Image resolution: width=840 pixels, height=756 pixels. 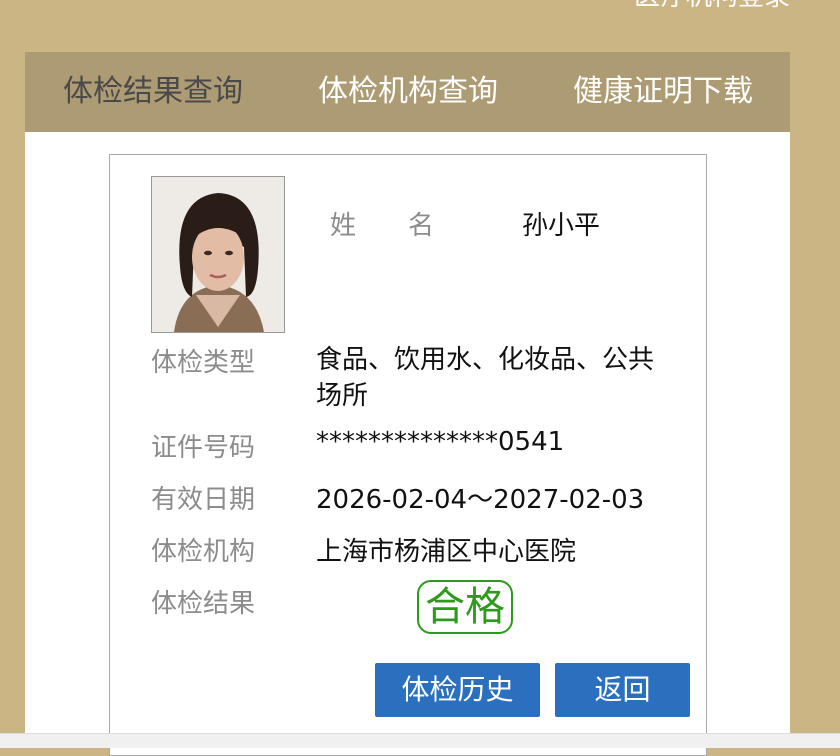 I want to click on id-number-value: **************0541, so click(x=440, y=442).